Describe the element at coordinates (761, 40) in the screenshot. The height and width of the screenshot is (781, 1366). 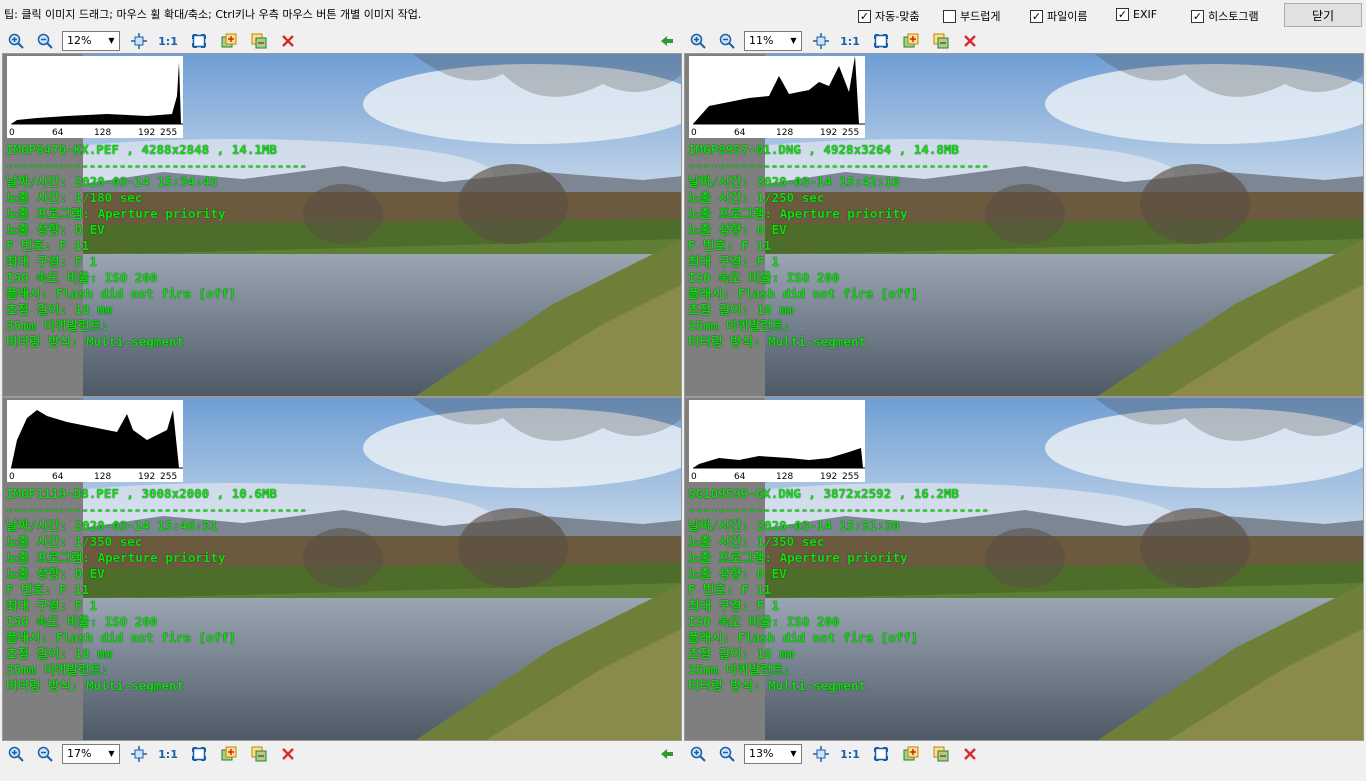
I see `zoom-value: 11%` at that location.